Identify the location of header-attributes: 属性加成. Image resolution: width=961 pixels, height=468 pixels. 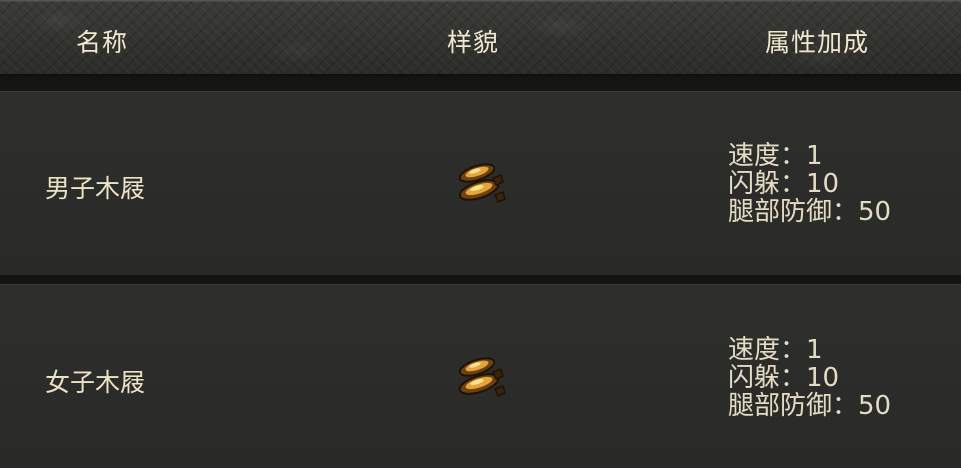
(817, 42).